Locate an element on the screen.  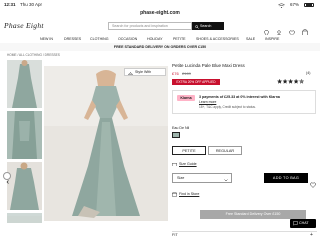
size-select-label: Size is located at coordinates (181, 178).